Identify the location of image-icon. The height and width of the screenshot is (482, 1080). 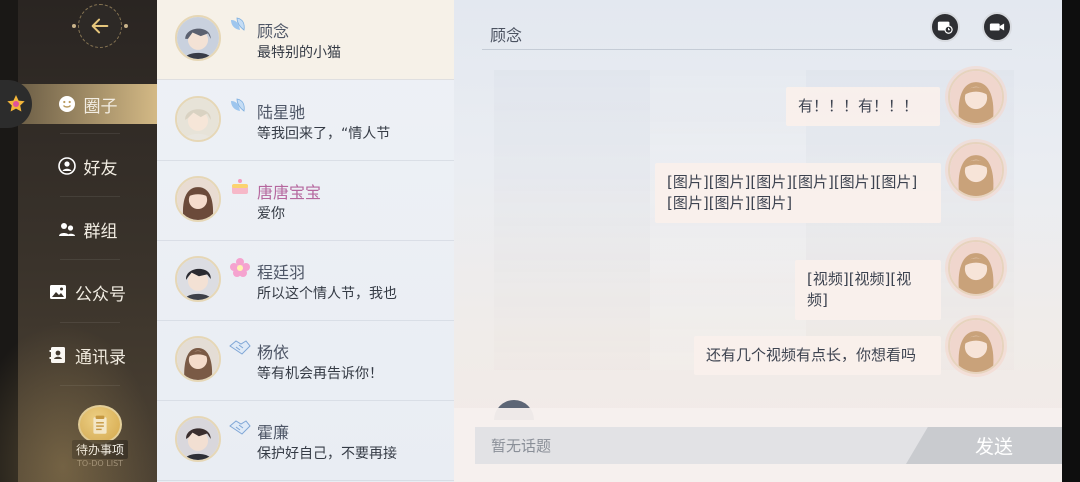
(58, 292).